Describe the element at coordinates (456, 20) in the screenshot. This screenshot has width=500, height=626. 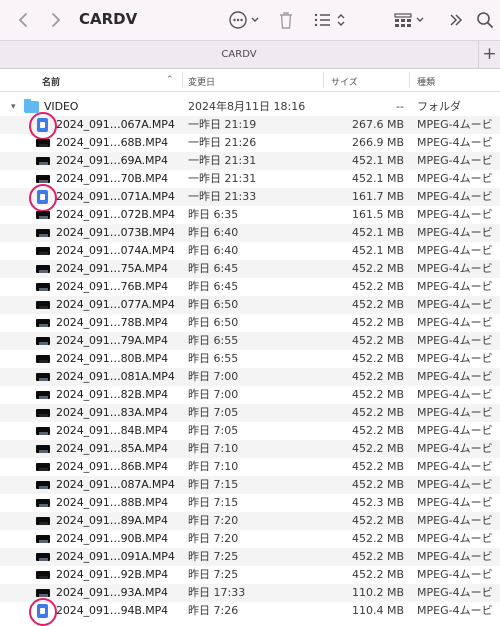
I see `overflow-button` at that location.